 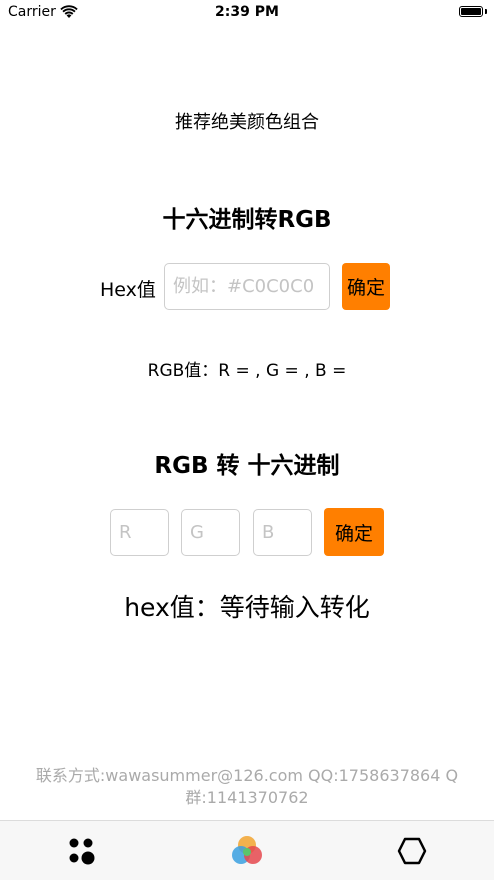 I want to click on recommend-colors-link: 推荐绝美颜色组合, so click(x=247, y=121).